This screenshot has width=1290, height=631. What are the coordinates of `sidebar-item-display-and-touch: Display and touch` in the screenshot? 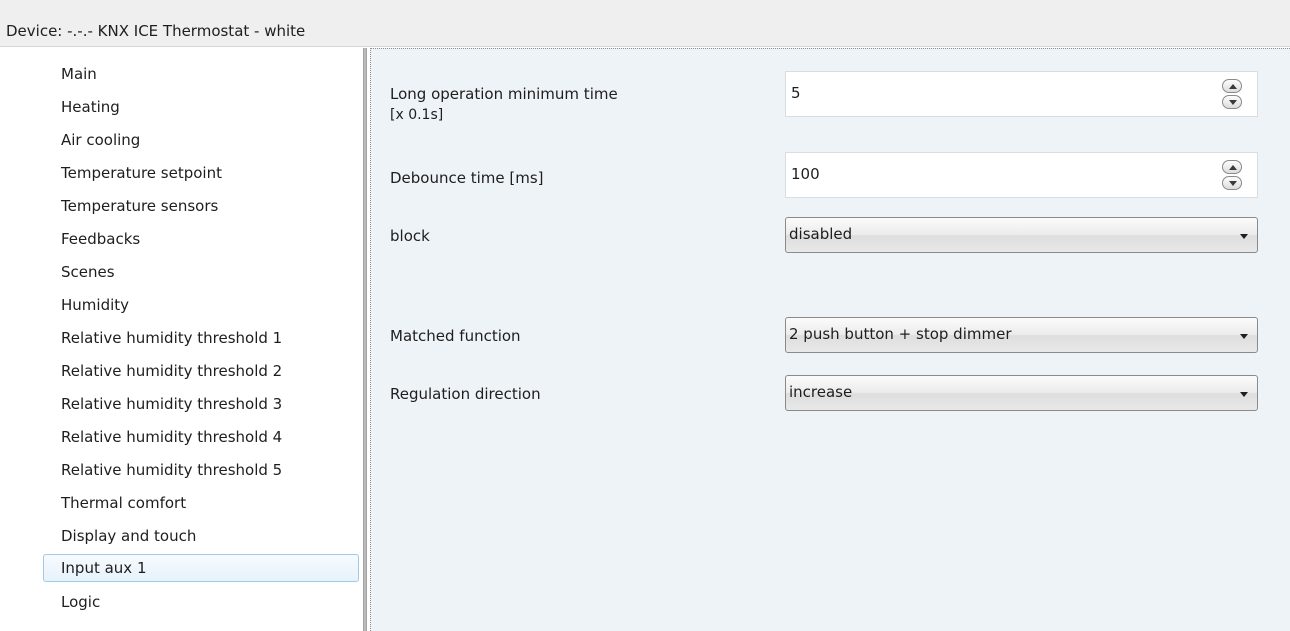 It's located at (201, 536).